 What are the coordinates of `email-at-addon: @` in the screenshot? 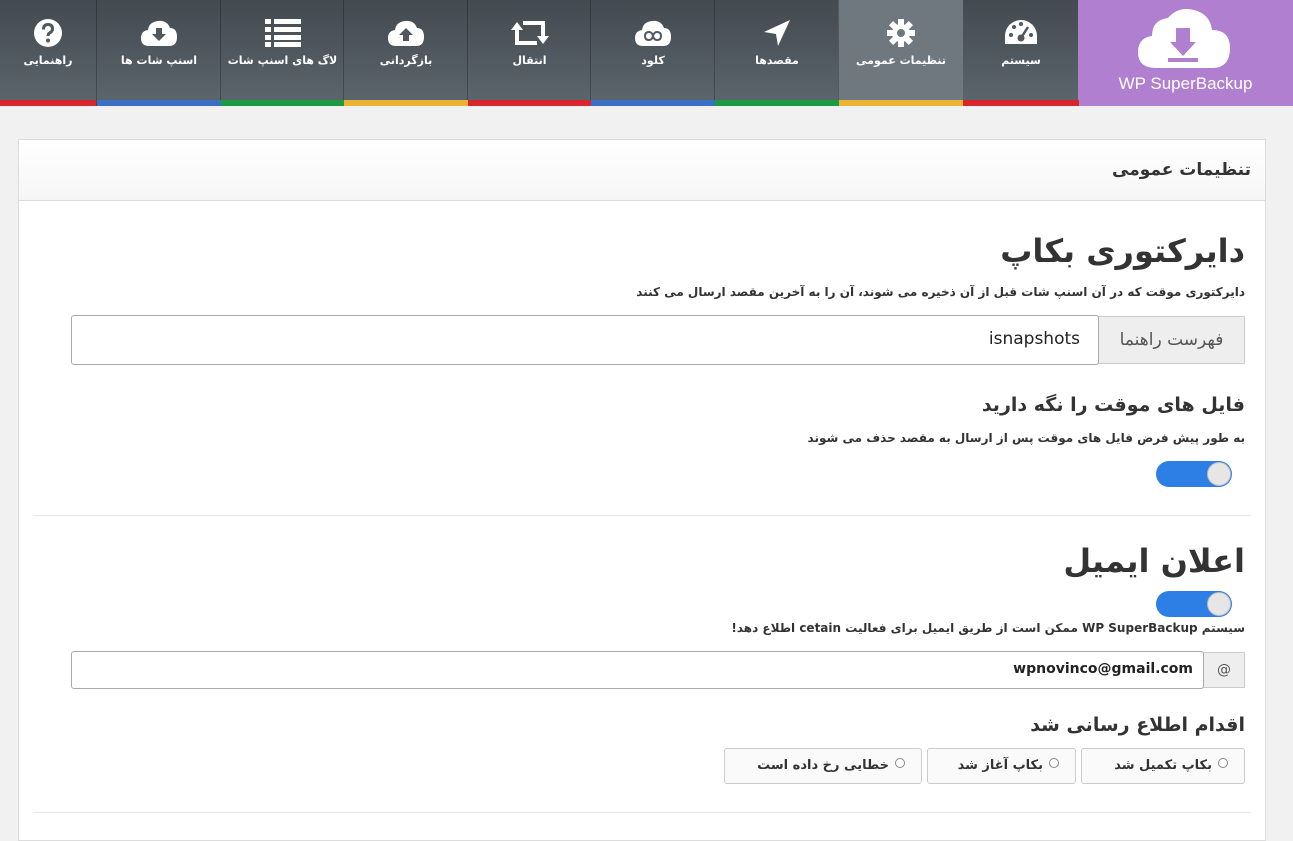 It's located at (1224, 670).